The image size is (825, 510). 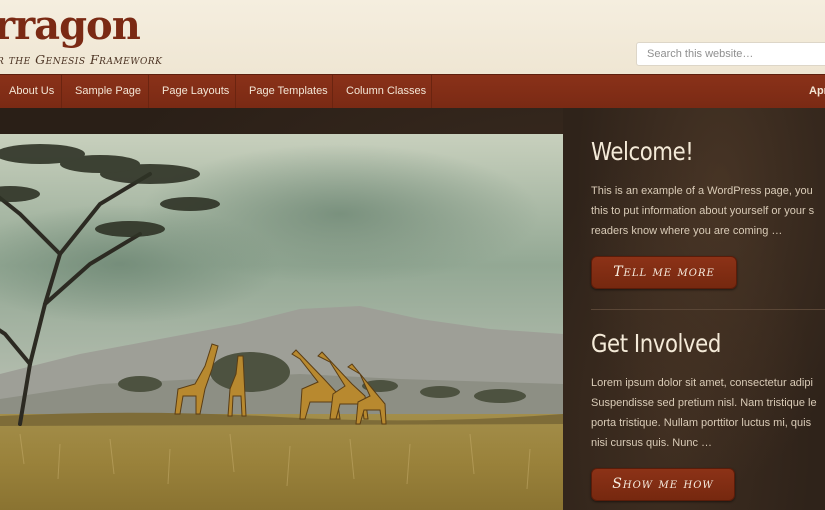 I want to click on nav-item-page-layouts: Page Layouts, so click(x=192, y=91).